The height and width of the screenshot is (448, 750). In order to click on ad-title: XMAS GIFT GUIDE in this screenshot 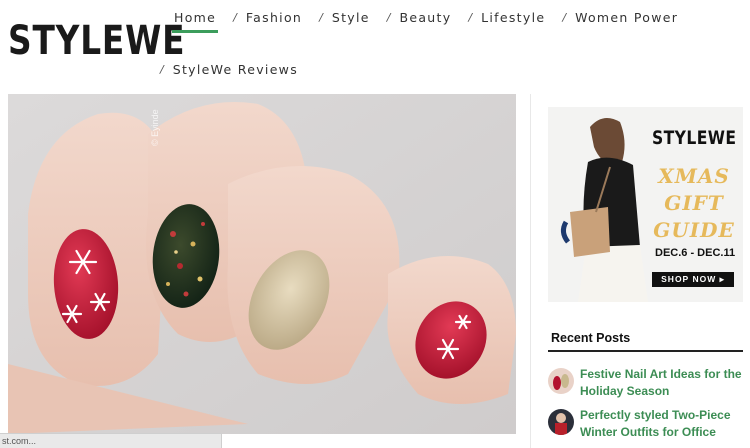, I will do `click(694, 203)`.